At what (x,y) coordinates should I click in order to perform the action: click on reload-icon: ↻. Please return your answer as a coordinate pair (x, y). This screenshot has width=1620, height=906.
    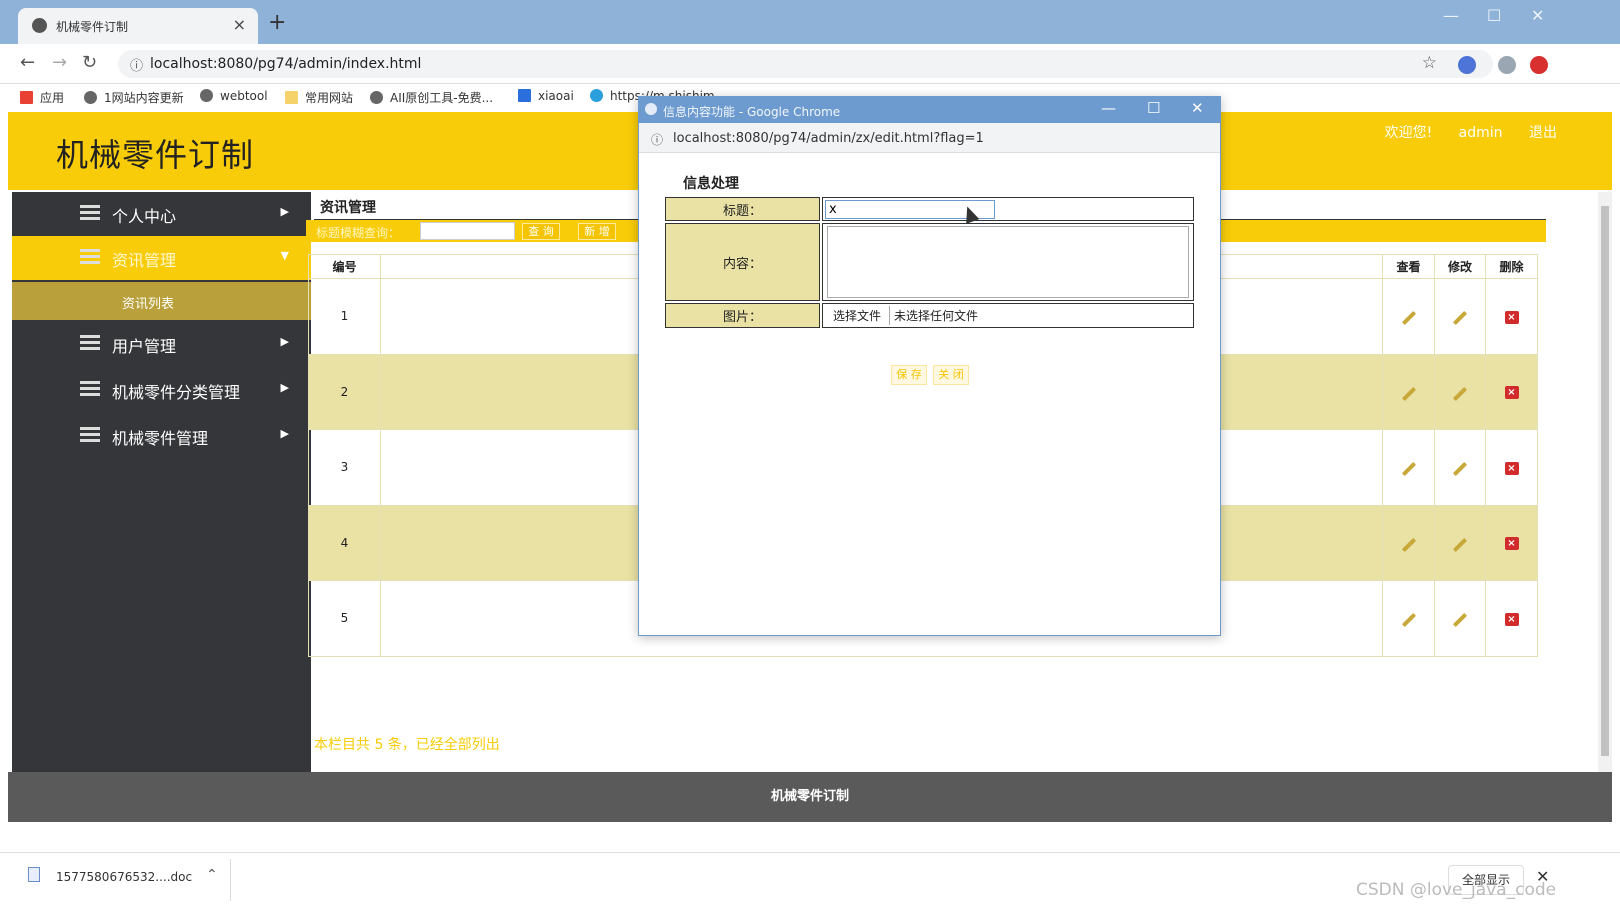
    Looking at the image, I should click on (89, 62).